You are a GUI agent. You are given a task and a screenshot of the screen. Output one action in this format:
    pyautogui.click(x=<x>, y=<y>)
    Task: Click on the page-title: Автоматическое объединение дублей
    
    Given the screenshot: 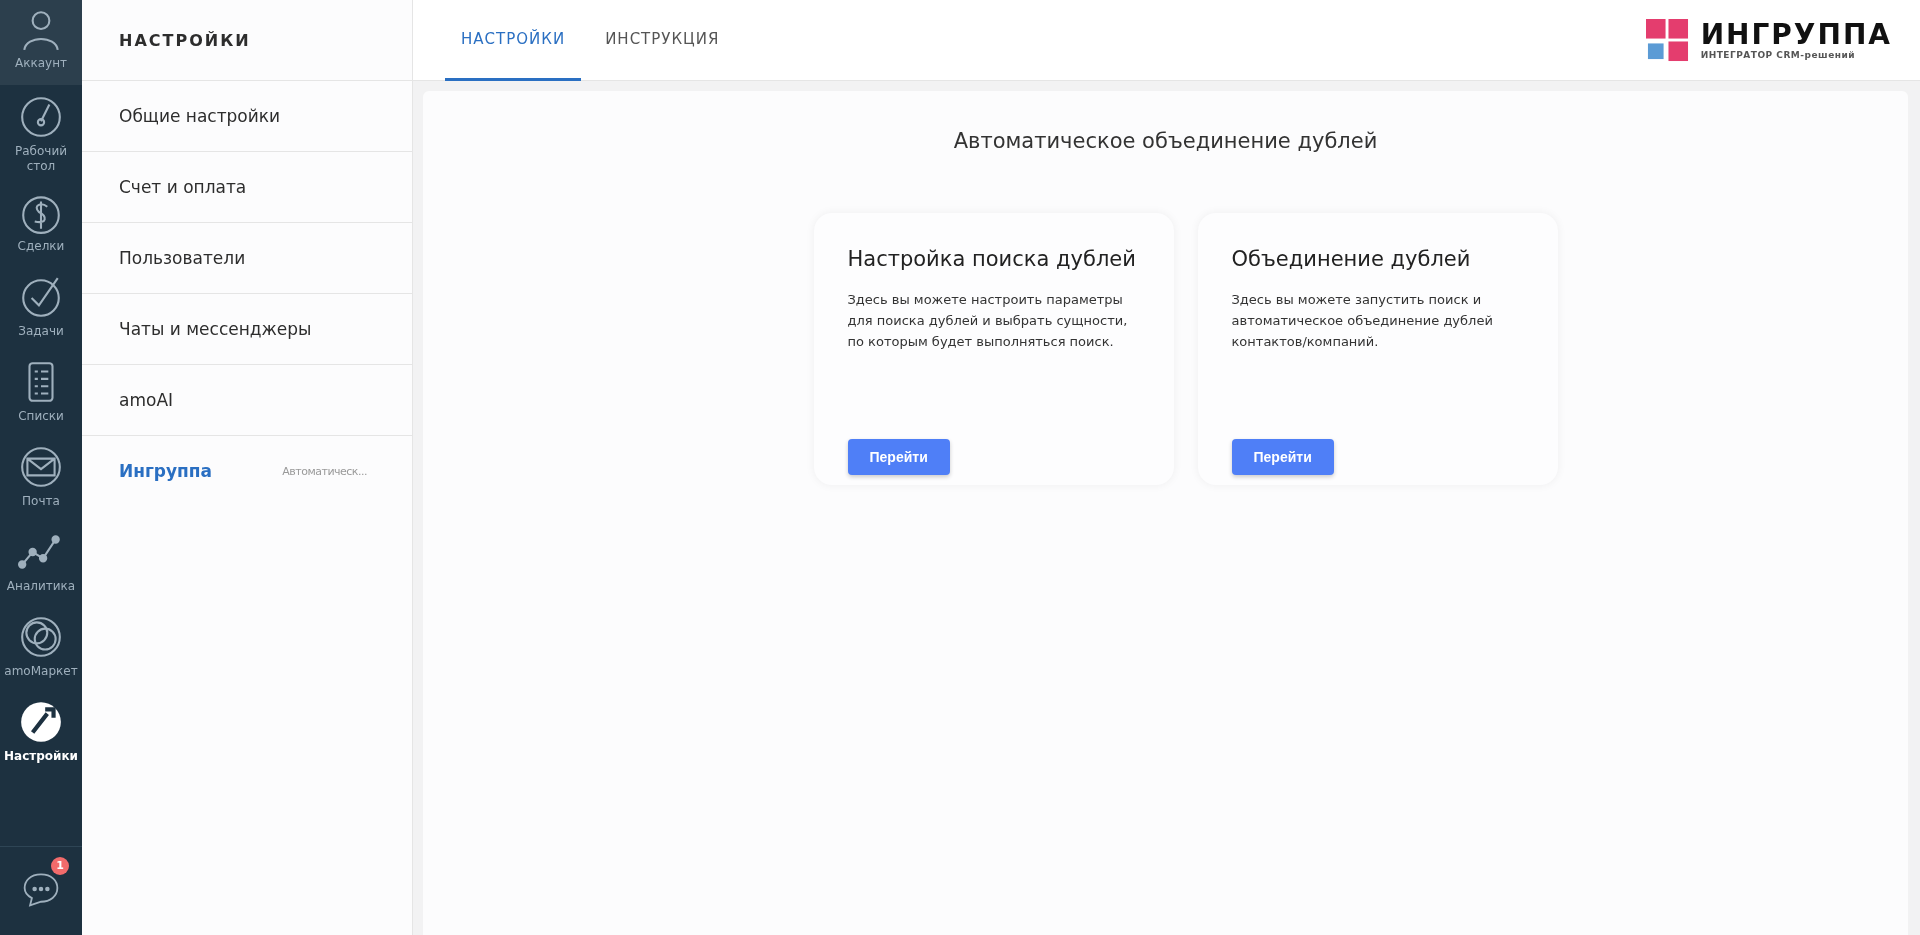 What is the action you would take?
    pyautogui.click(x=1165, y=141)
    